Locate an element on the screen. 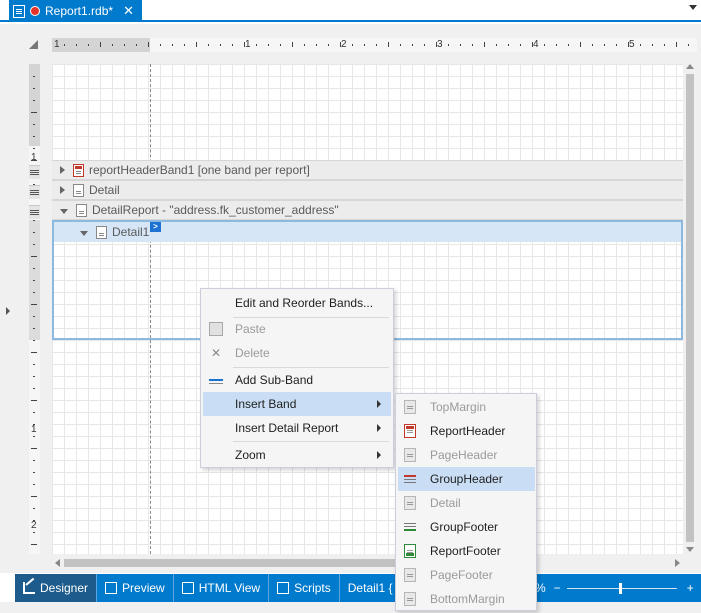 The width and height of the screenshot is (701, 613). band-detail1-header: Detail1 is located at coordinates (367, 232).